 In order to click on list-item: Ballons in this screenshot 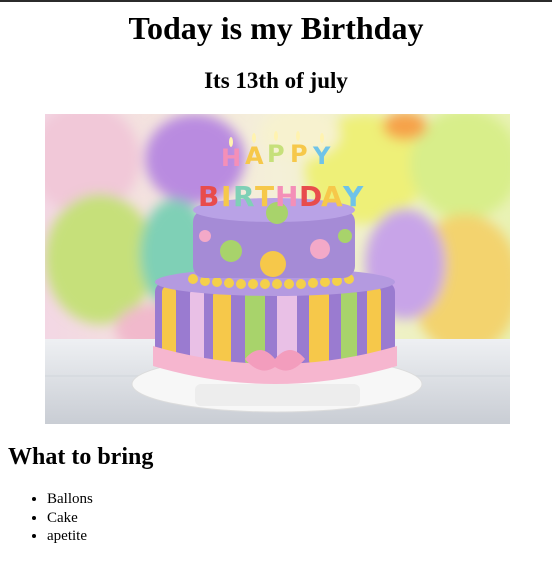, I will do `click(70, 499)`.